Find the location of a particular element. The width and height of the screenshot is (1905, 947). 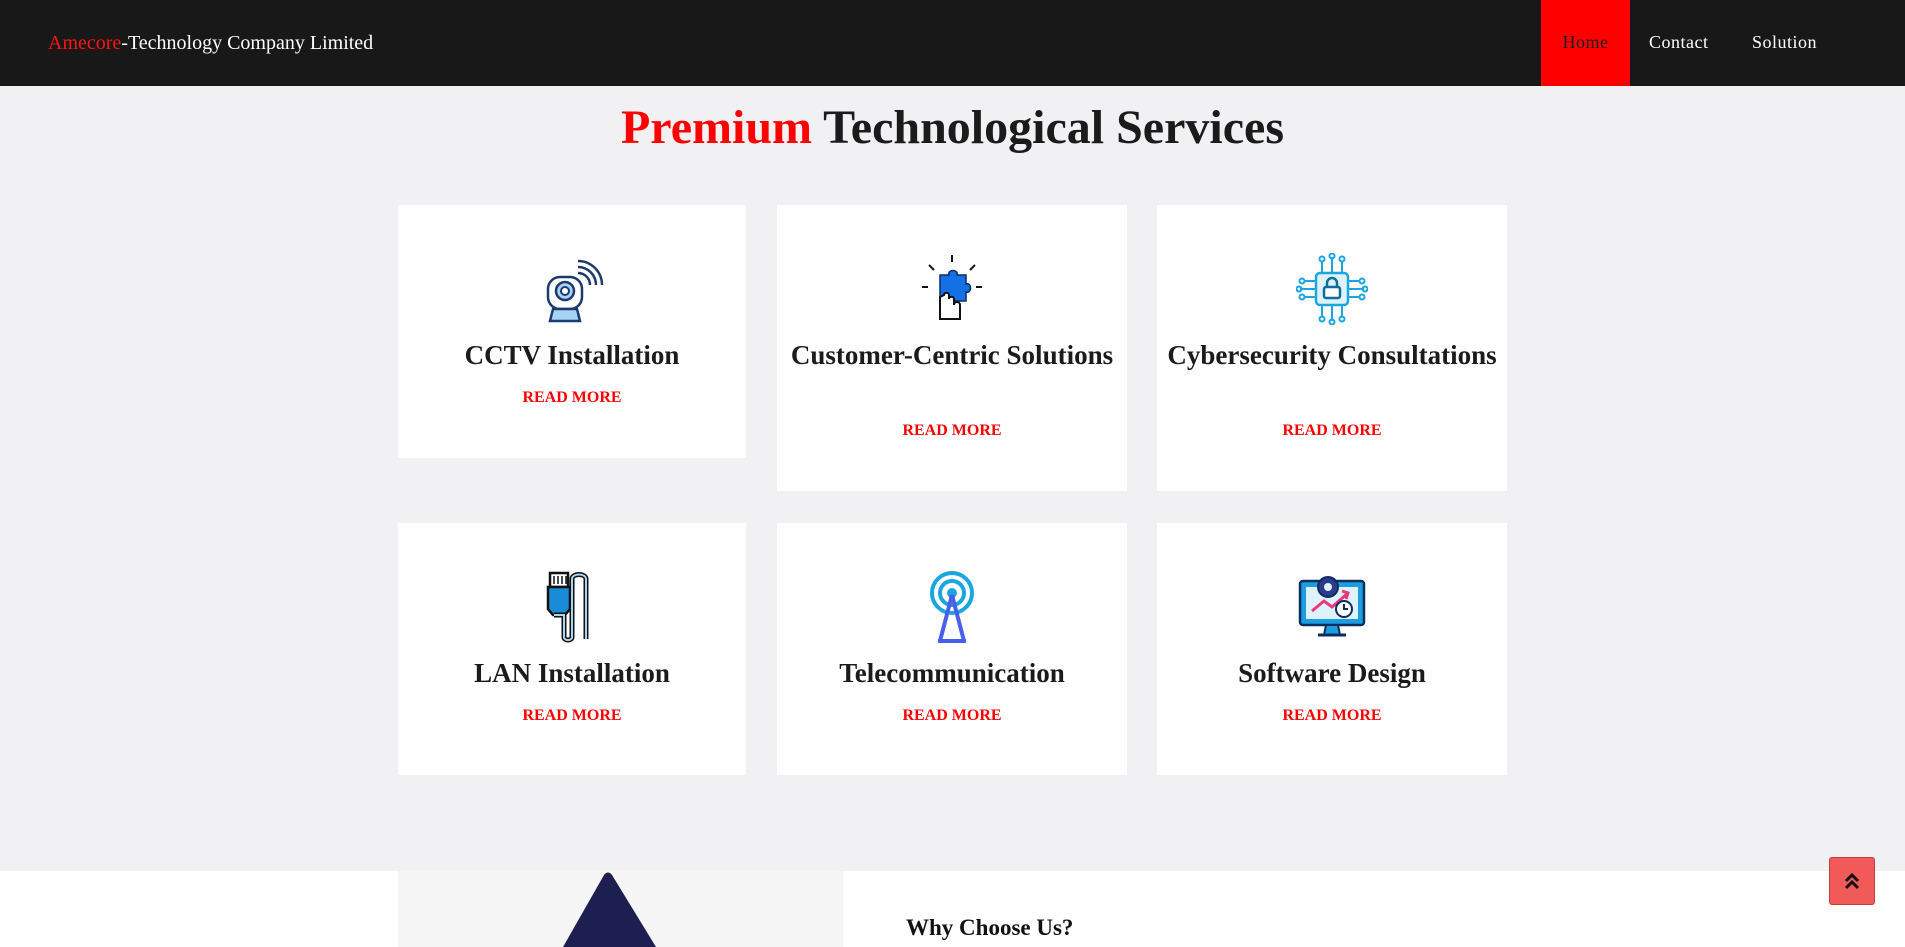

brand-rest: -Technology Company Limited is located at coordinates (247, 43).